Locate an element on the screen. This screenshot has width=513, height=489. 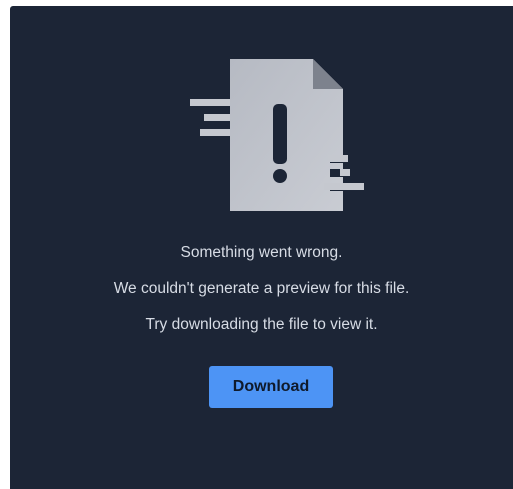
error-title: Something went wrong. is located at coordinates (261, 252).